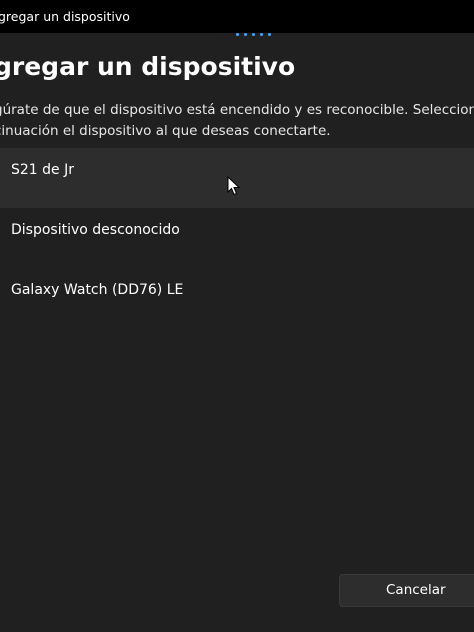  What do you see at coordinates (237, 16) in the screenshot?
I see `title-bar: gregar un dispositivo` at bounding box center [237, 16].